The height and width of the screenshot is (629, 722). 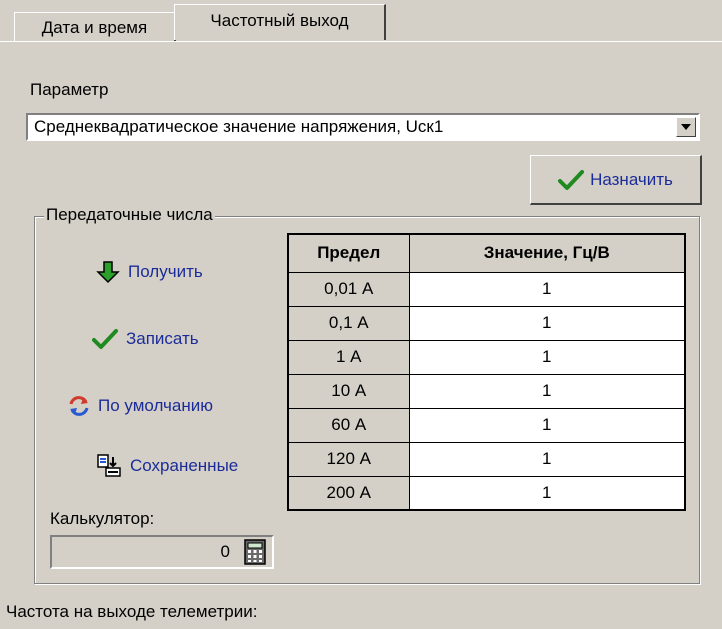 I want to click on write-action: Записать, so click(x=145, y=339).